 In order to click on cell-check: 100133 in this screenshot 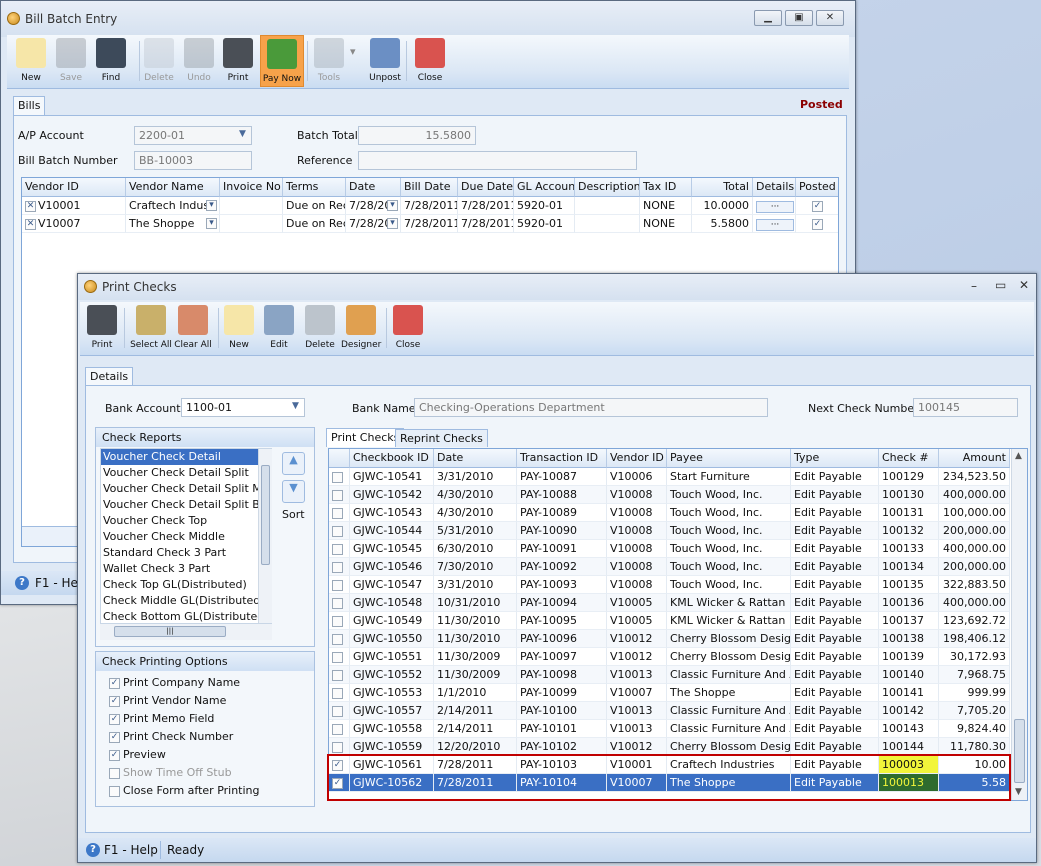, I will do `click(909, 549)`.